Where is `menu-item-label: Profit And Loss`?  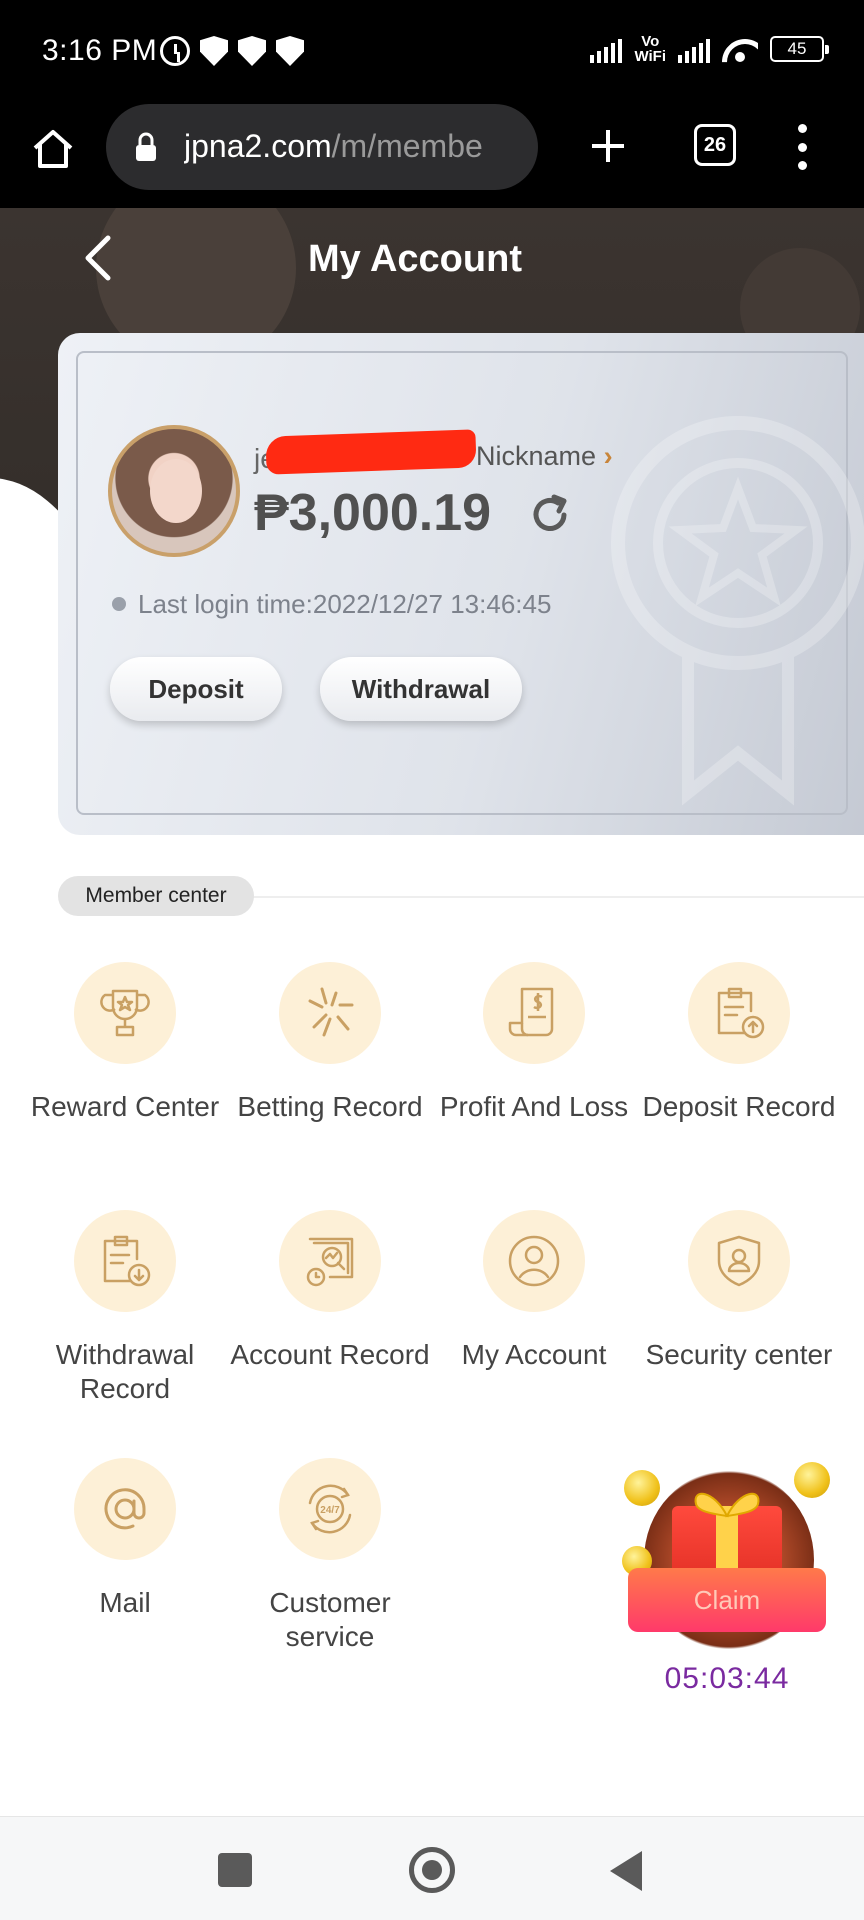 menu-item-label: Profit And Loss is located at coordinates (534, 1106).